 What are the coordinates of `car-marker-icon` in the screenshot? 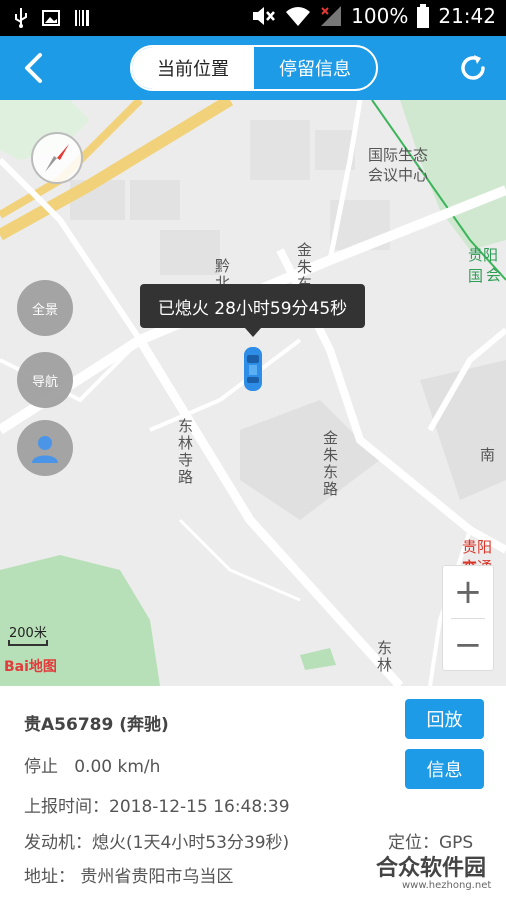 It's located at (253, 369).